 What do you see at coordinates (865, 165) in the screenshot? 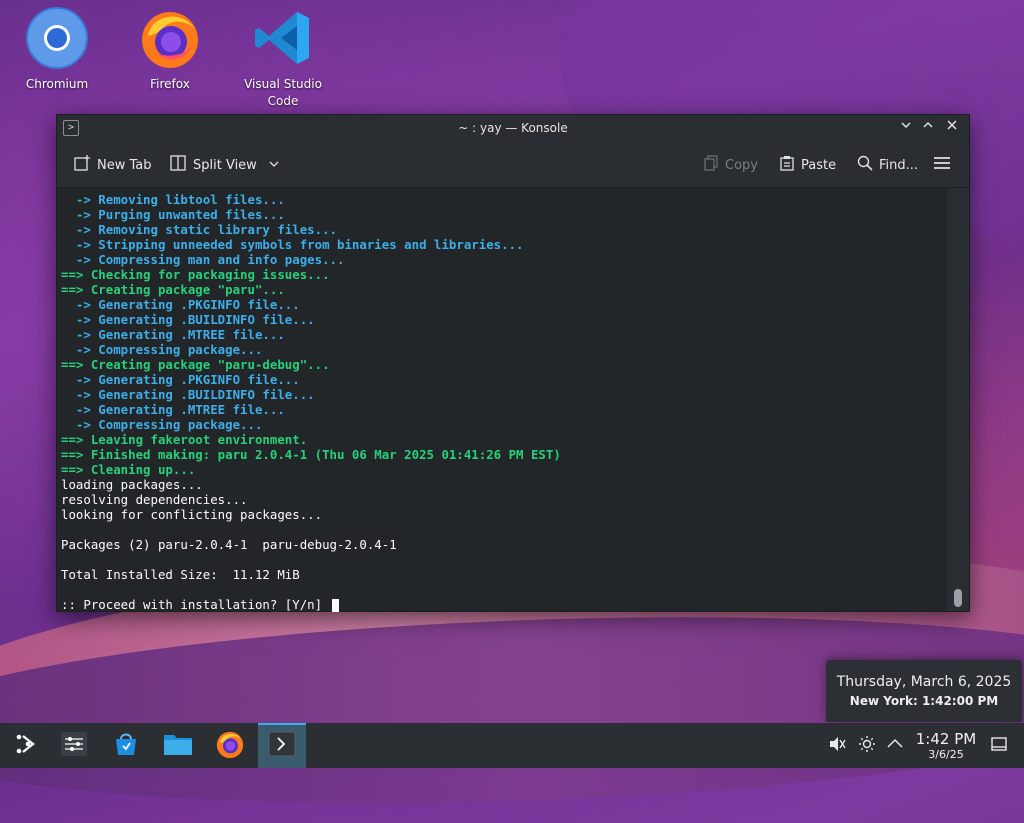
I see `search-icon` at bounding box center [865, 165].